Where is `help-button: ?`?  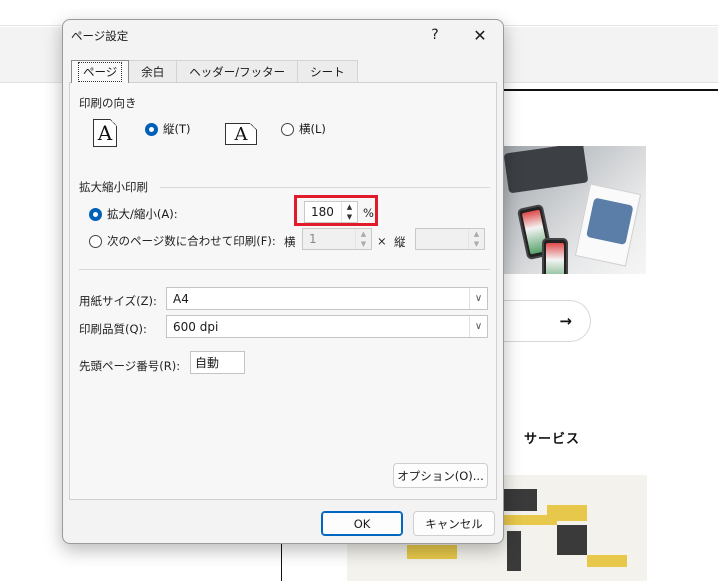
help-button: ? is located at coordinates (435, 35).